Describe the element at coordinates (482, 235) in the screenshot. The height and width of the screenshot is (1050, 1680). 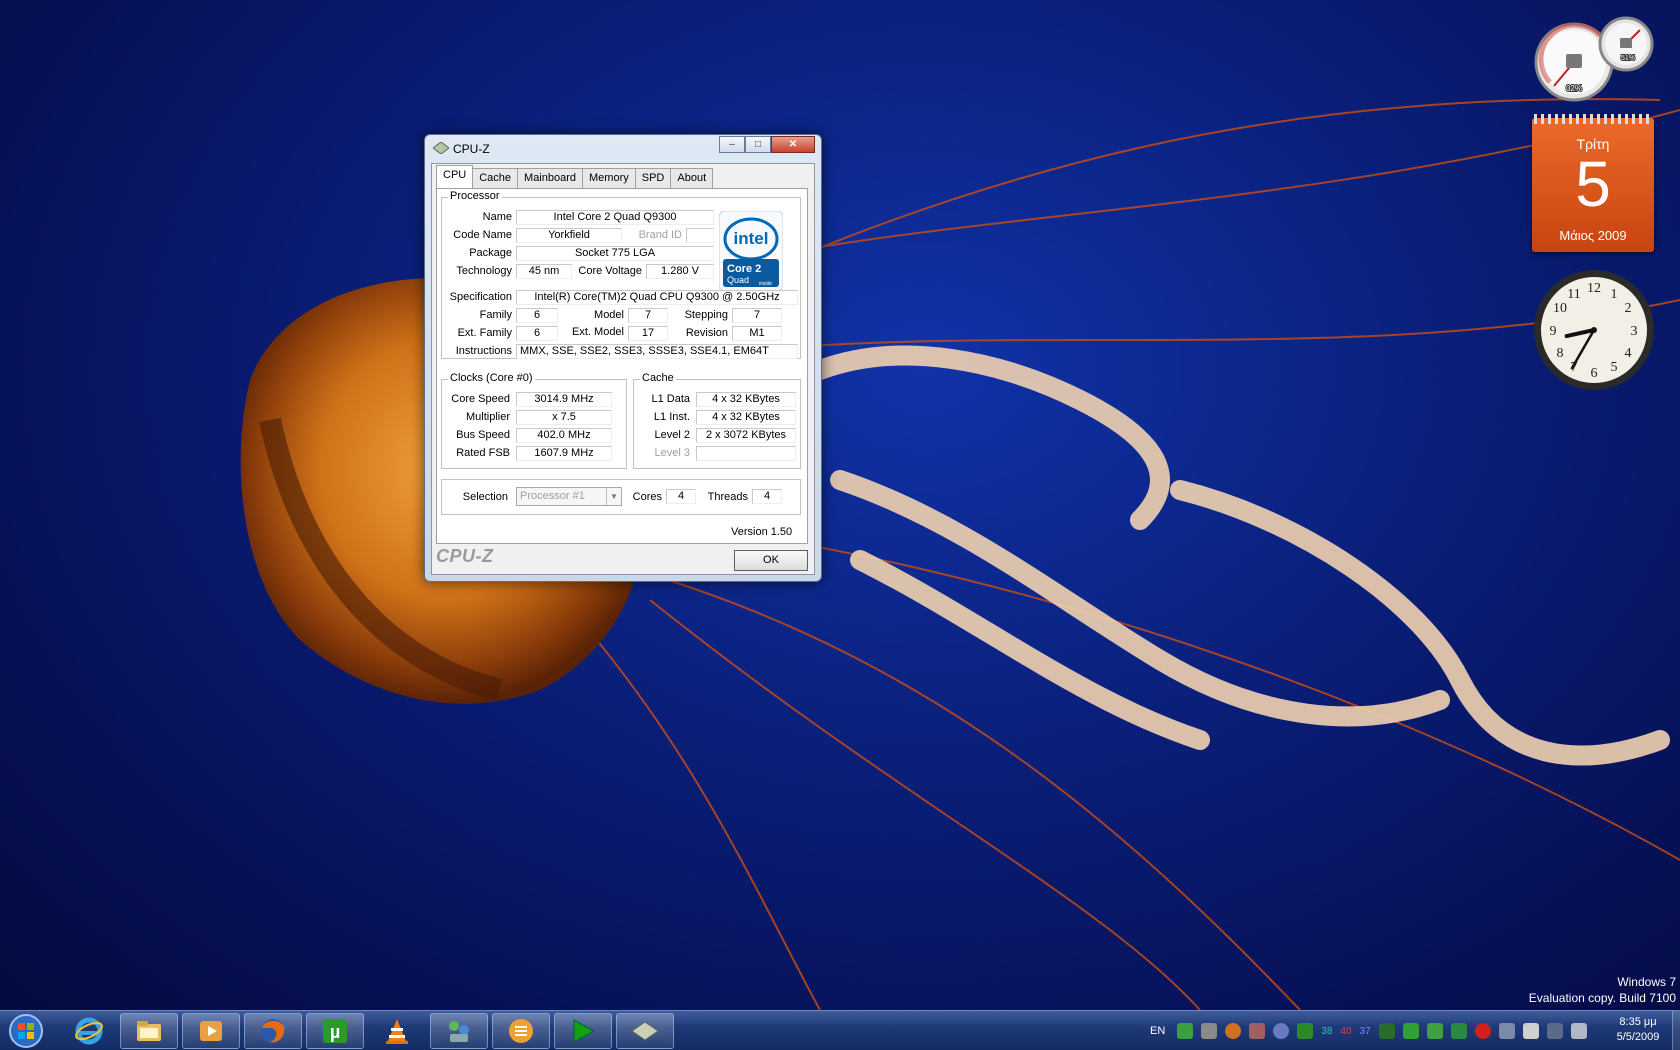
I see `codename-label: Code Name` at that location.